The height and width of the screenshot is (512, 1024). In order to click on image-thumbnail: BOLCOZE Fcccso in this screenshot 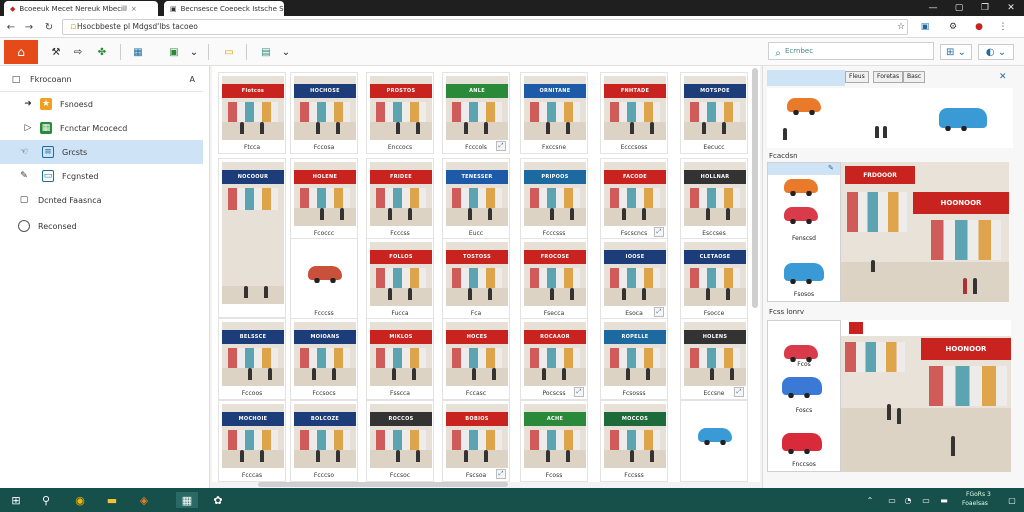, I will do `click(324, 441)`.